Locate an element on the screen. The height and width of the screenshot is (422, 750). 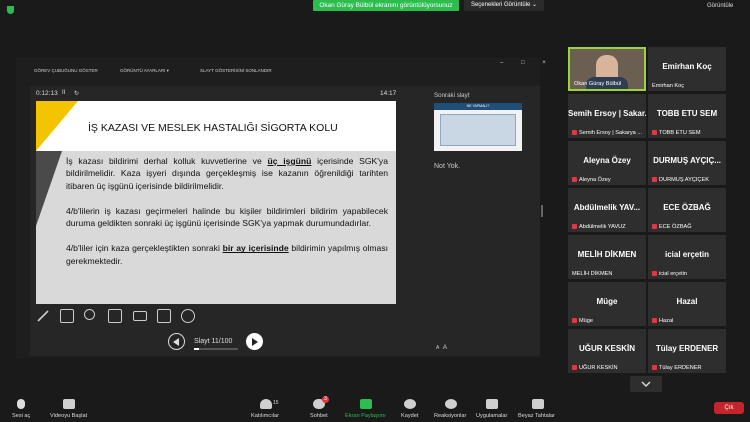
participant-label-text: Emirhan Koç is located at coordinates (668, 86).